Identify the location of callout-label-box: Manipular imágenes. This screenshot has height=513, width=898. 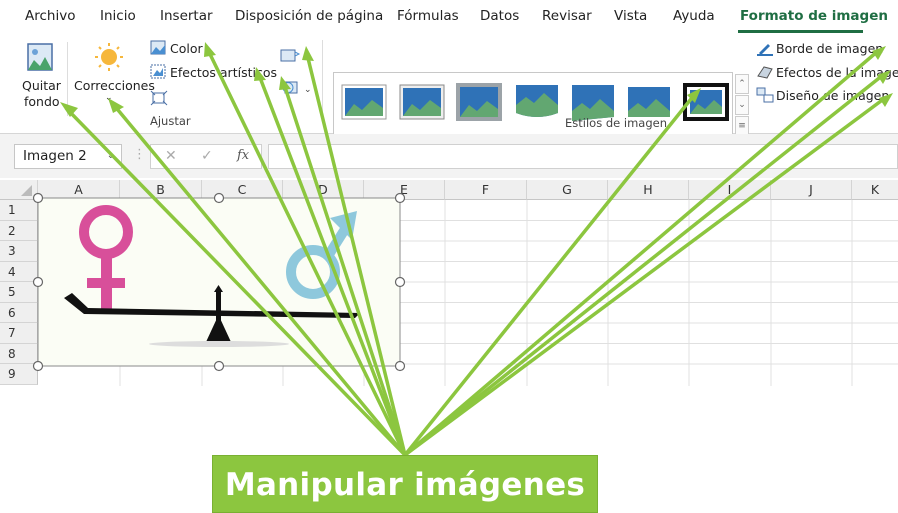
(405, 484).